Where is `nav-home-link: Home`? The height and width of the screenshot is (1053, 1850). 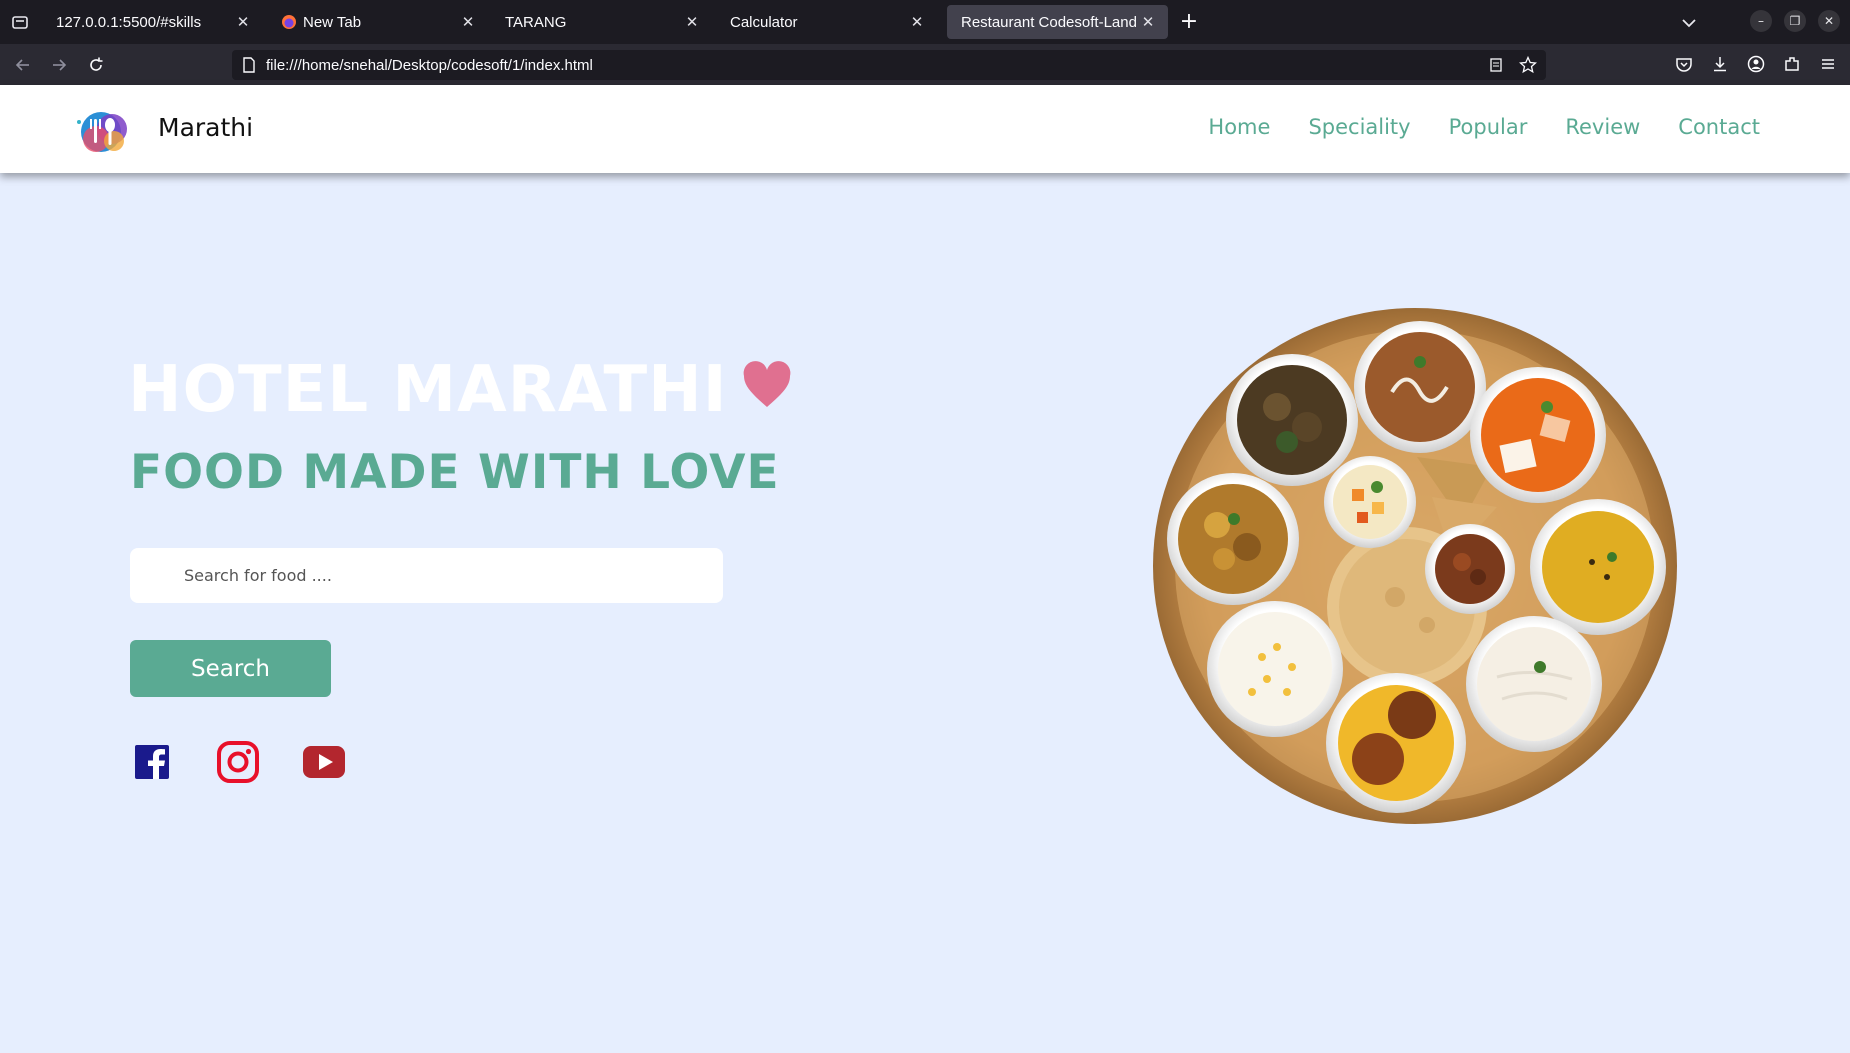
nav-home-link: Home is located at coordinates (1239, 127).